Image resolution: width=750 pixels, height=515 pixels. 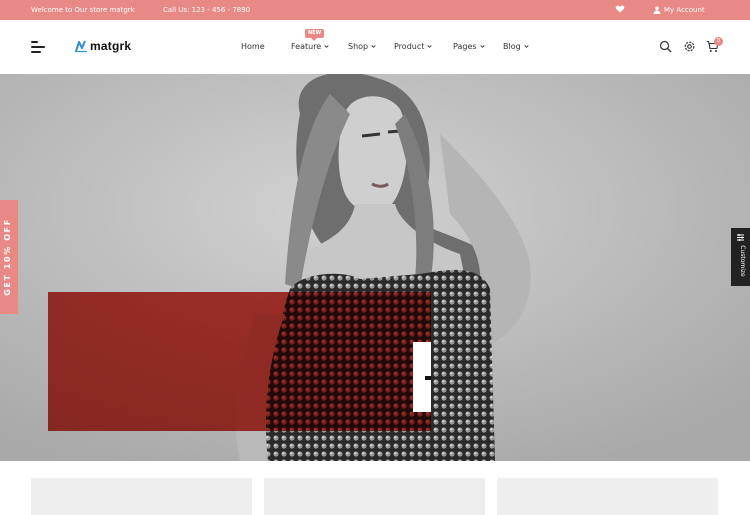 I want to click on nav-blog-label: Blog, so click(x=512, y=46).